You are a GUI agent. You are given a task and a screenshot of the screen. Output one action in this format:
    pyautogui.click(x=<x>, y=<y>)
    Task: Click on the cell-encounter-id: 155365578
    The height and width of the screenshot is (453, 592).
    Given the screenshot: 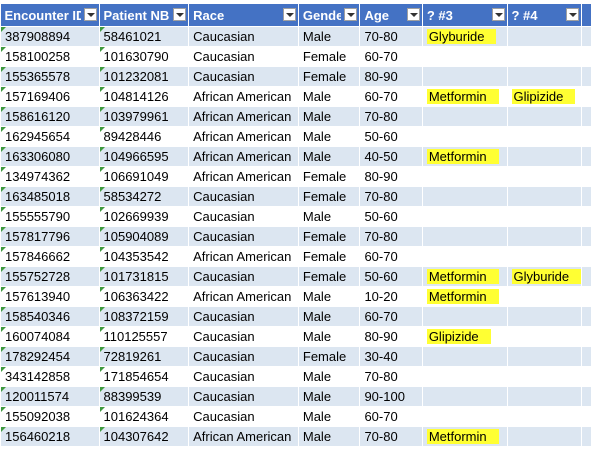 What is the action you would take?
    pyautogui.click(x=50, y=76)
    